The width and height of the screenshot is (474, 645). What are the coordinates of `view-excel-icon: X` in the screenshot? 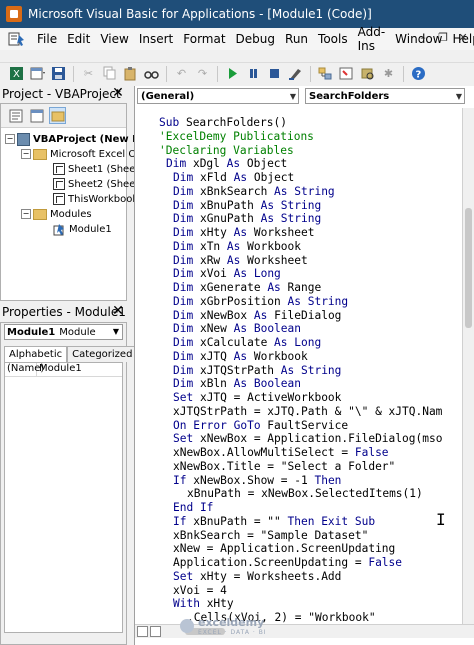 It's located at (16, 73).